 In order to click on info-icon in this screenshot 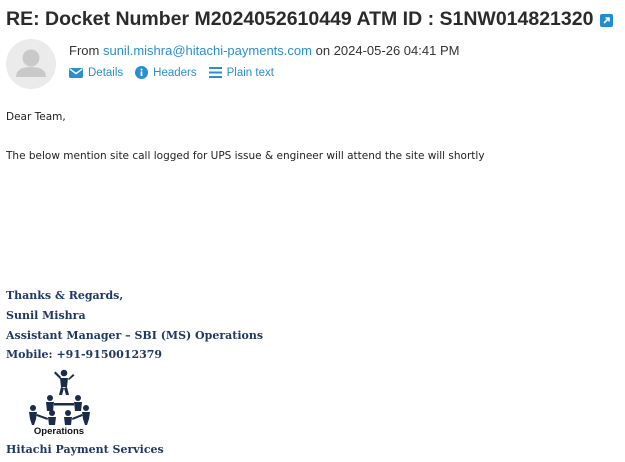, I will do `click(142, 72)`.